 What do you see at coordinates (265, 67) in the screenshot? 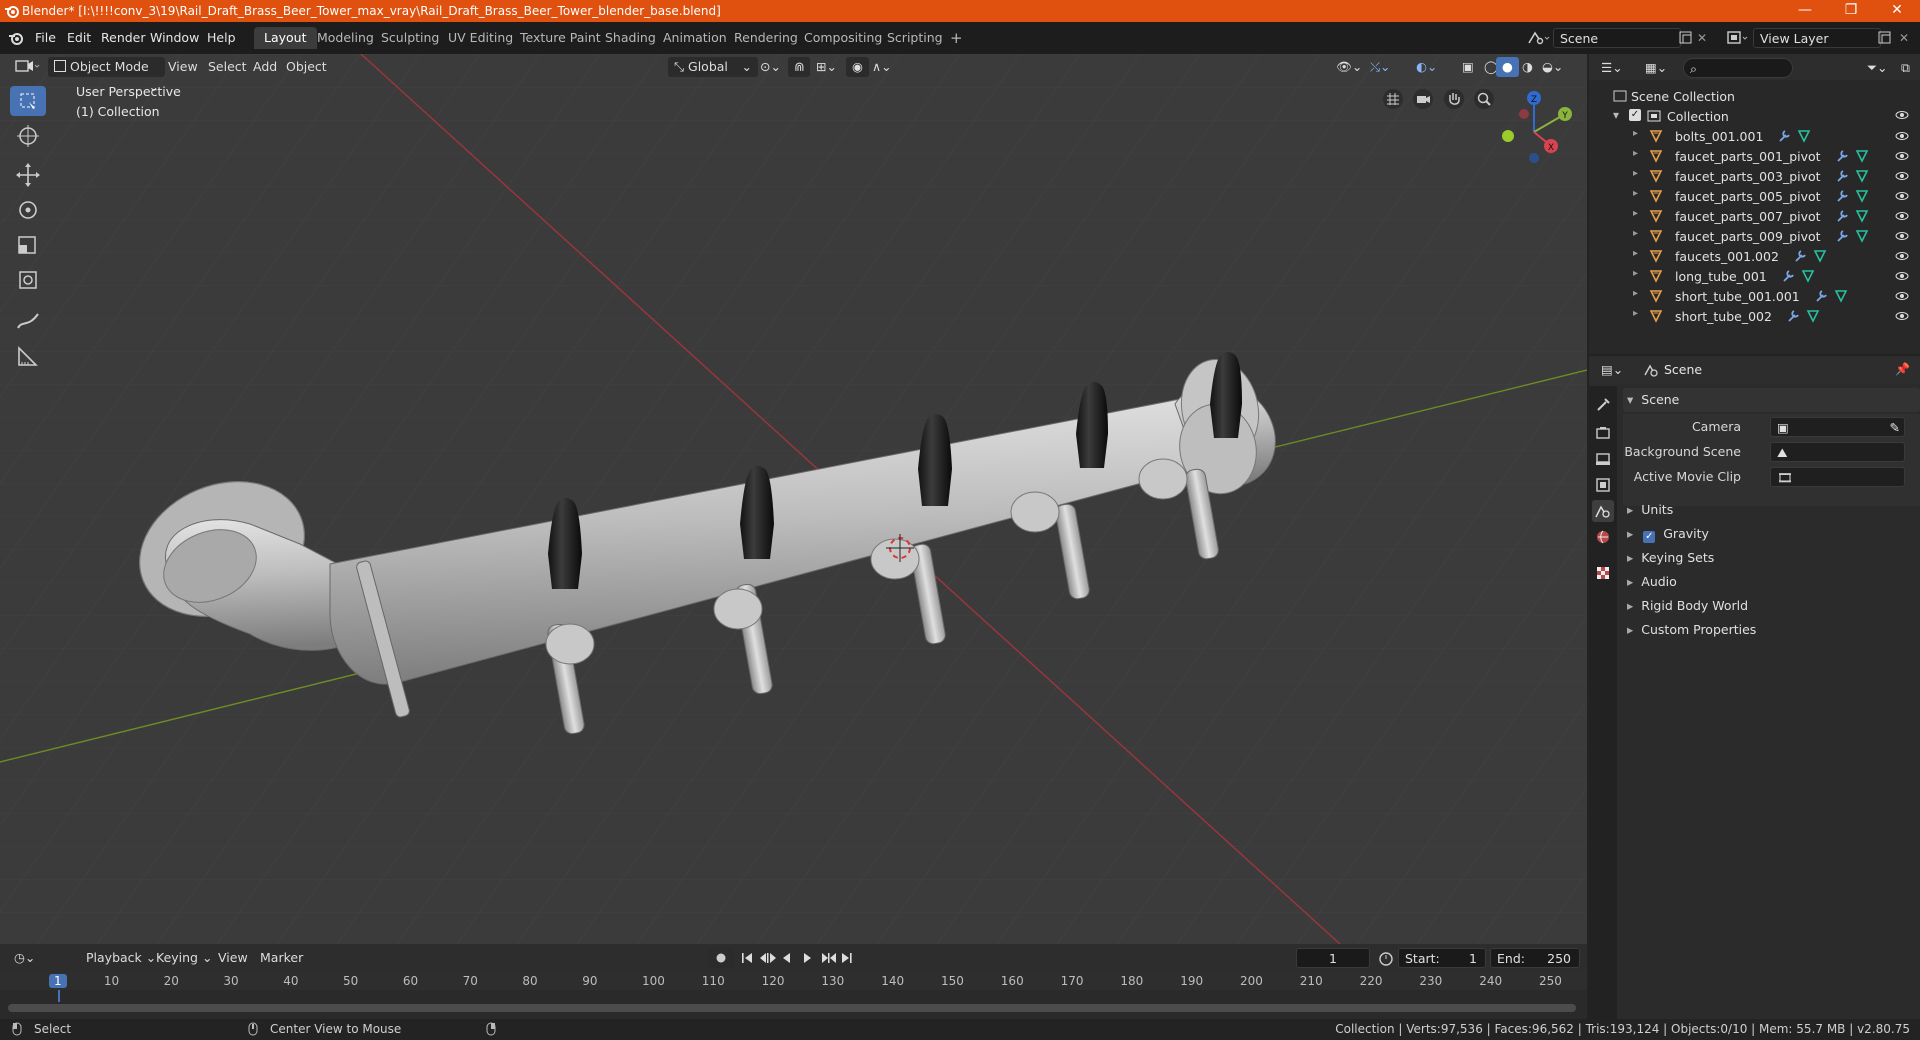
I see `viewport-menu-add: Add` at bounding box center [265, 67].